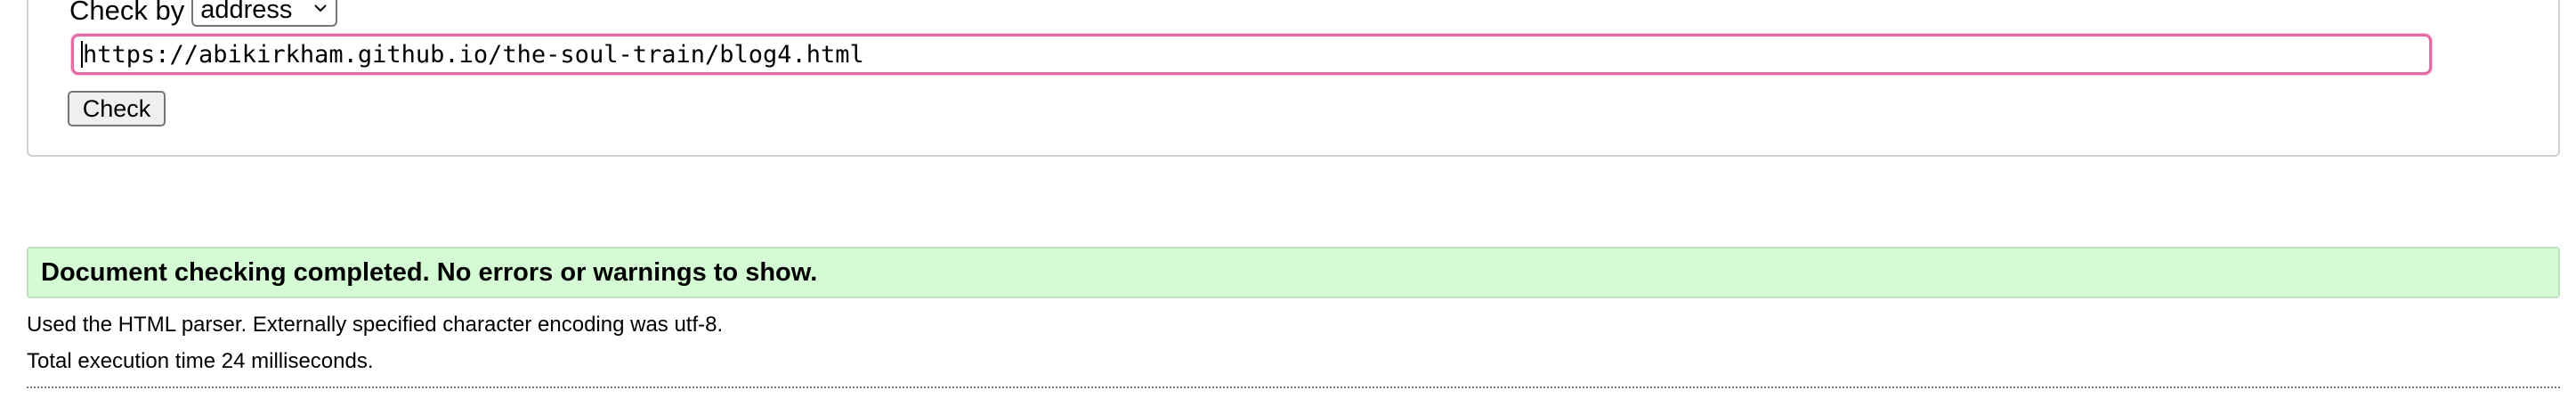 This screenshot has height=415, width=2576. What do you see at coordinates (321, 8) in the screenshot?
I see `chevron-down-icon` at bounding box center [321, 8].